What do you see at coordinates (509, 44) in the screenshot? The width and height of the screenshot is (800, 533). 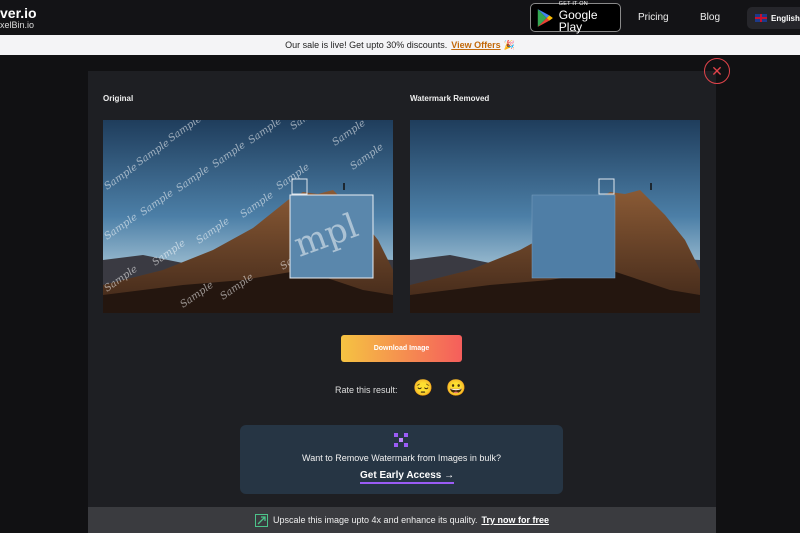 I see `party-popper-icon: 🎉` at bounding box center [509, 44].